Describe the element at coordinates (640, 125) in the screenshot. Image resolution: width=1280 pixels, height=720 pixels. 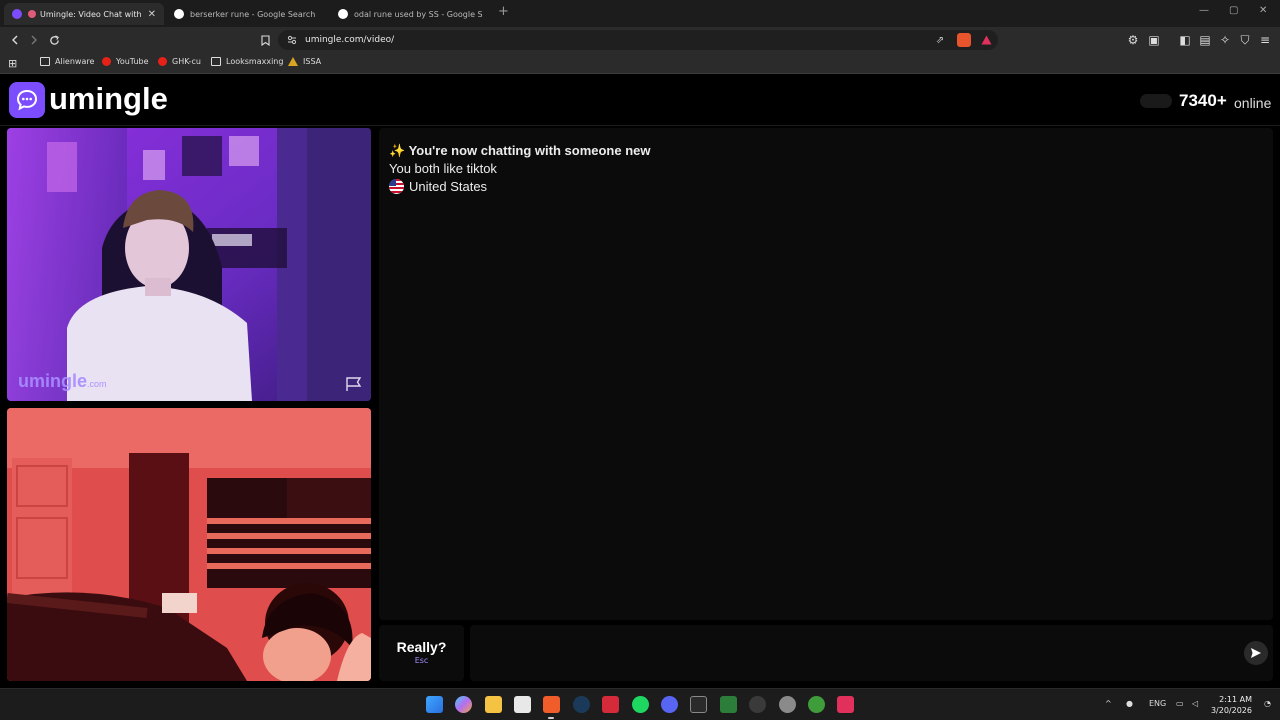
I see `header-divider` at that location.